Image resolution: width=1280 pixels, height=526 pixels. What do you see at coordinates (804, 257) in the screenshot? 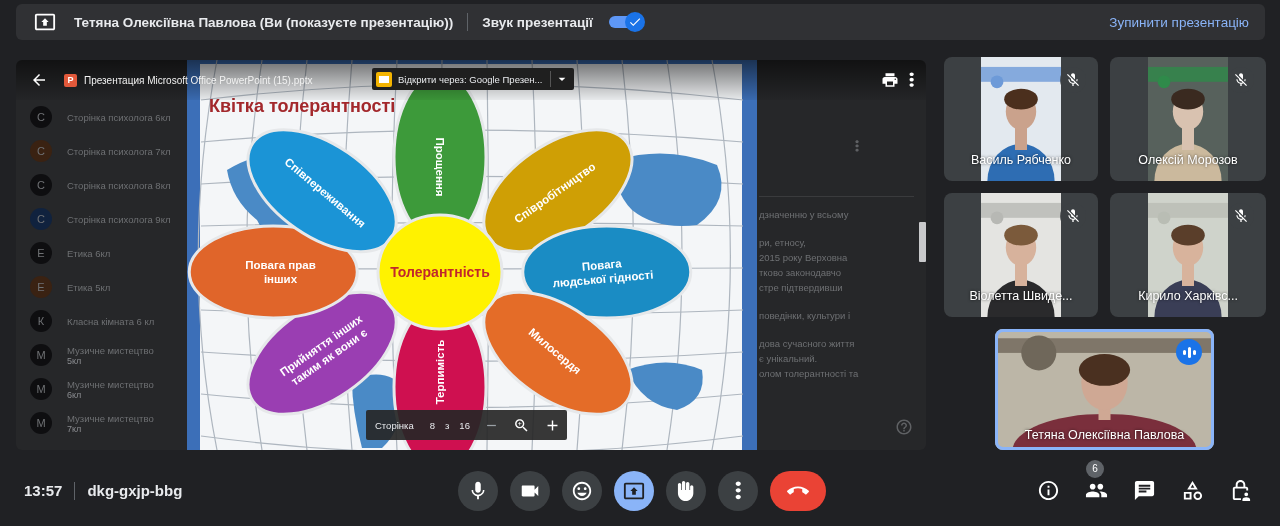
I see `text-line: 2015 року Верховна` at bounding box center [804, 257].